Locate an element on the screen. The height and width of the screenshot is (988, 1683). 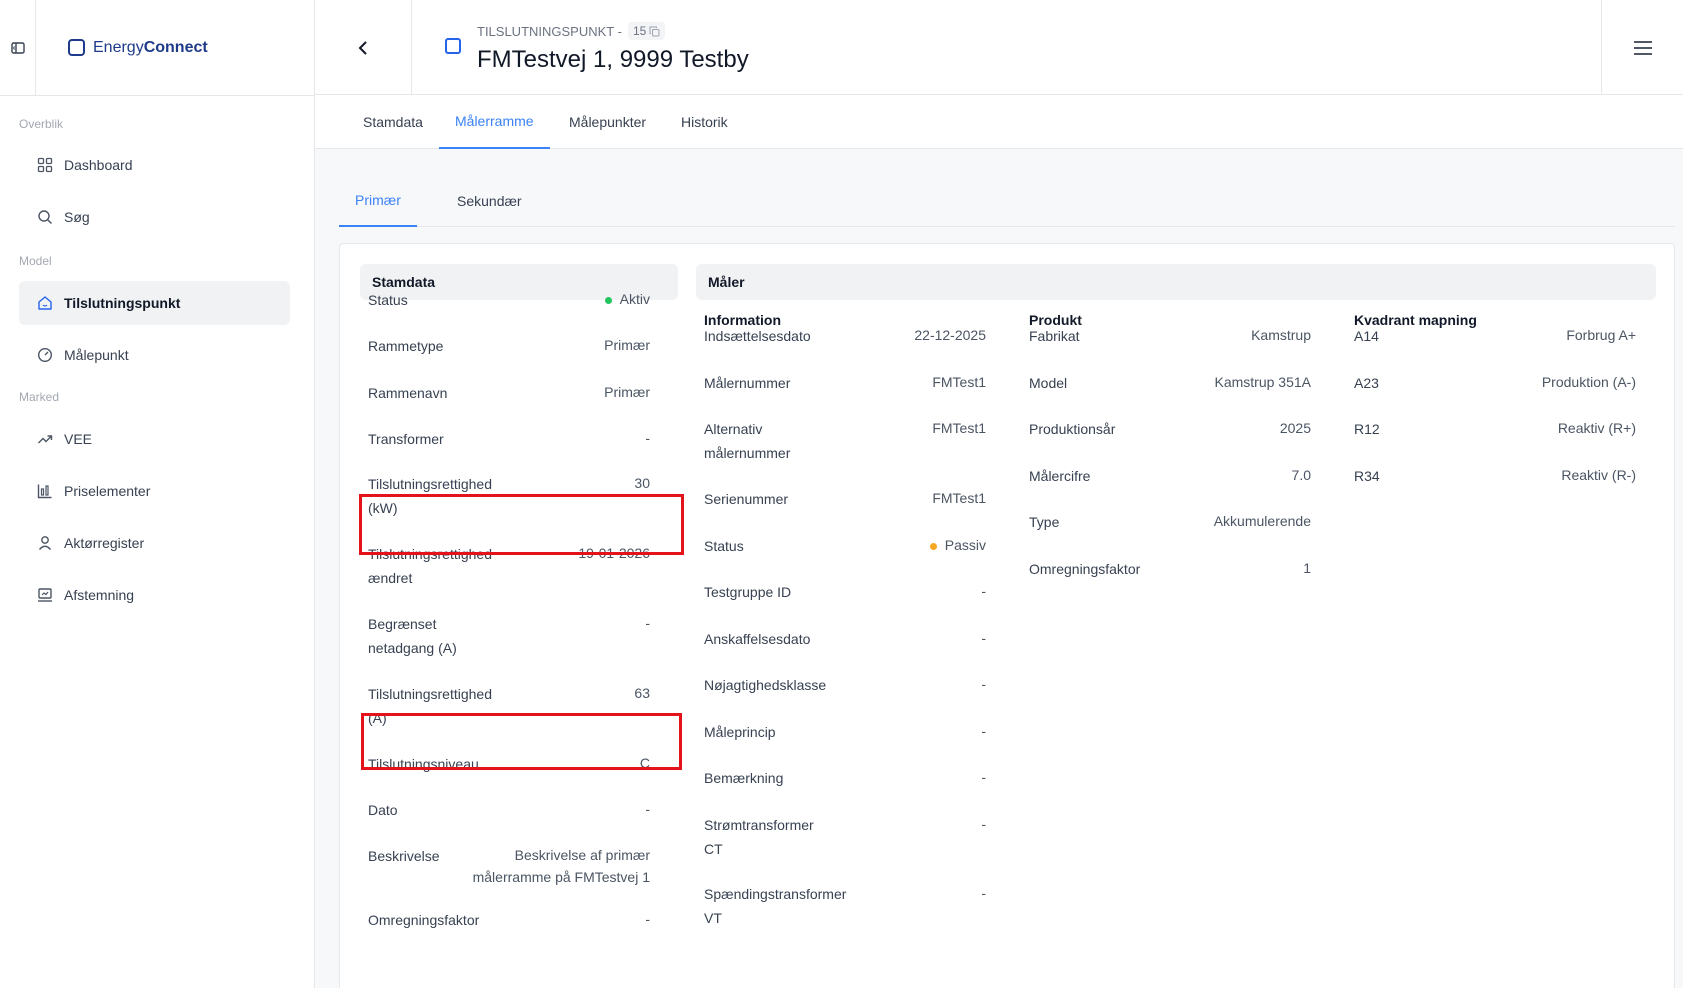
logo: EnergyConnect is located at coordinates (175, 47).